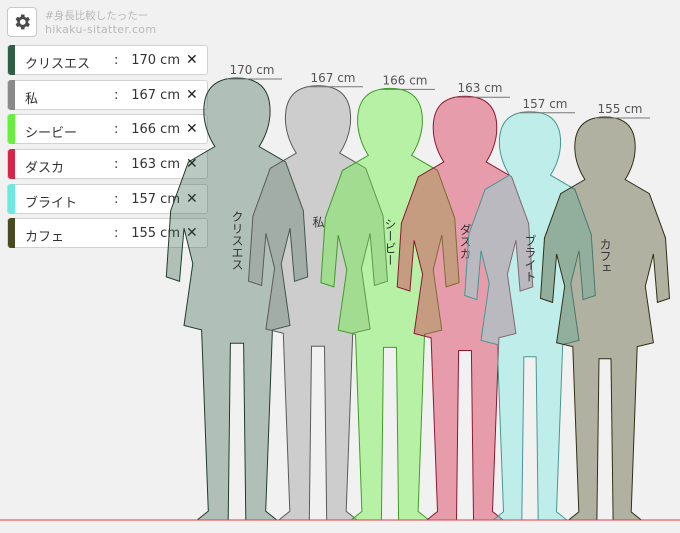 The image size is (680, 533). What do you see at coordinates (404, 80) in the screenshot?
I see `figure-height-label: 166 cm` at bounding box center [404, 80].